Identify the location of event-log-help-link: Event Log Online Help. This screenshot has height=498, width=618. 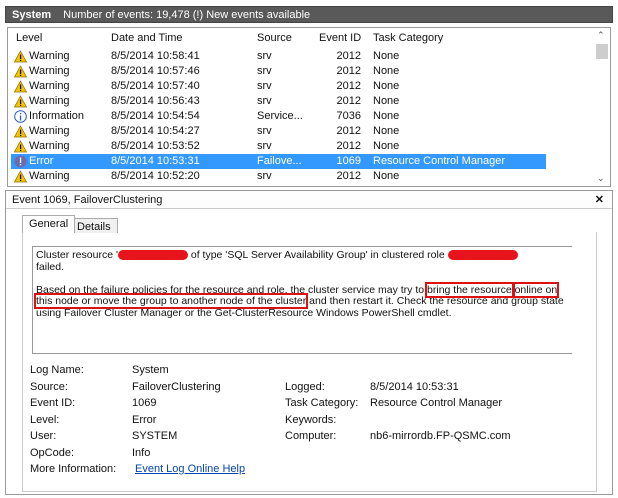
(190, 469).